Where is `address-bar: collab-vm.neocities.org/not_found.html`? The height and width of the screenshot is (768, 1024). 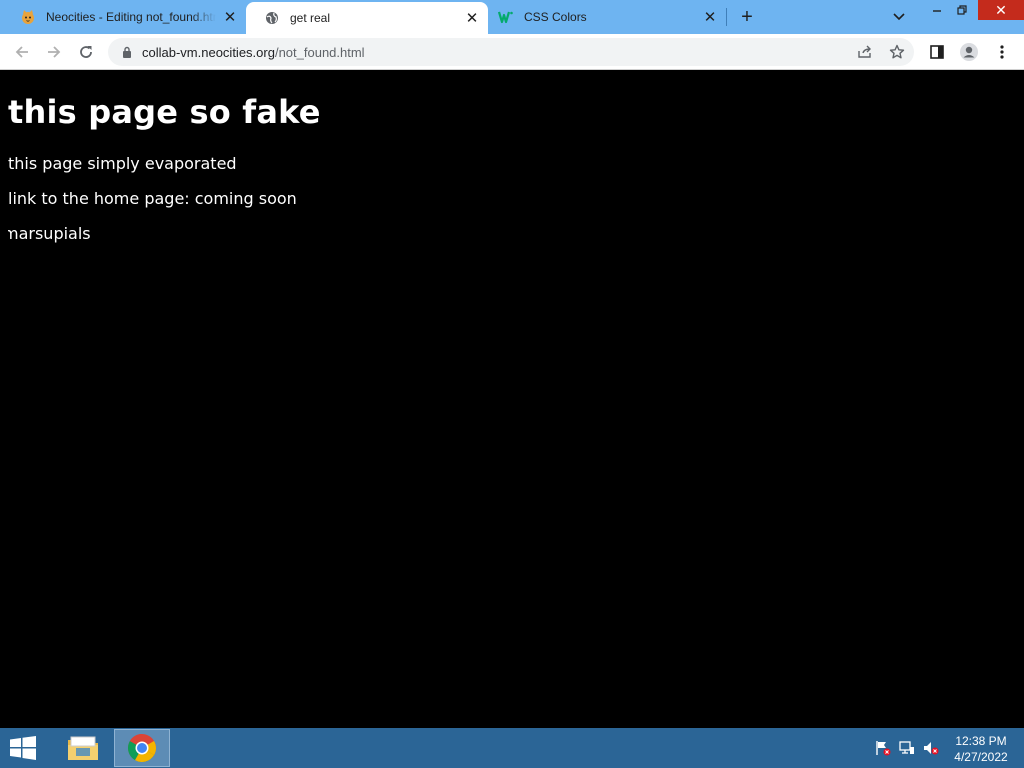 address-bar: collab-vm.neocities.org/not_found.html is located at coordinates (511, 52).